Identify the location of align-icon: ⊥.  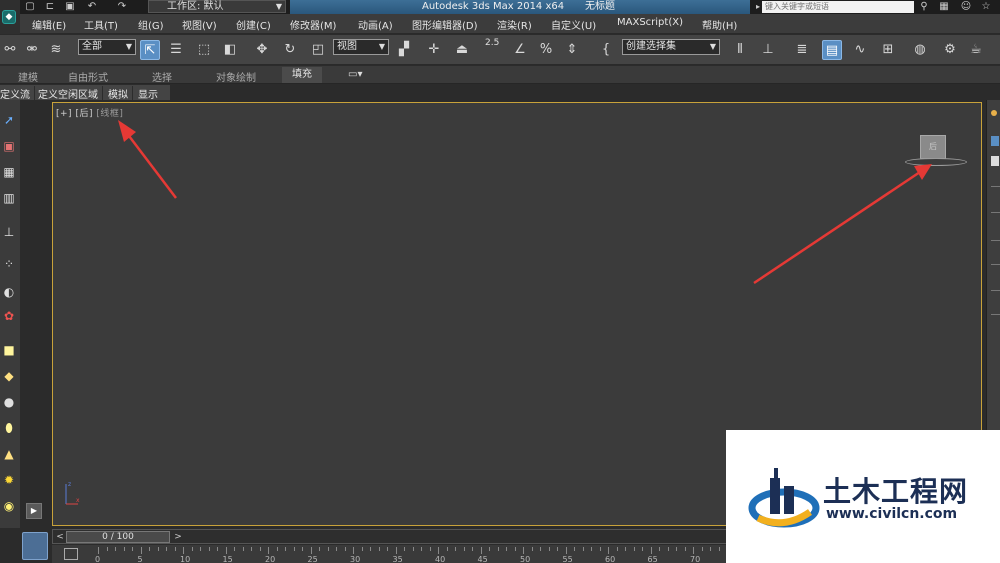
(768, 50).